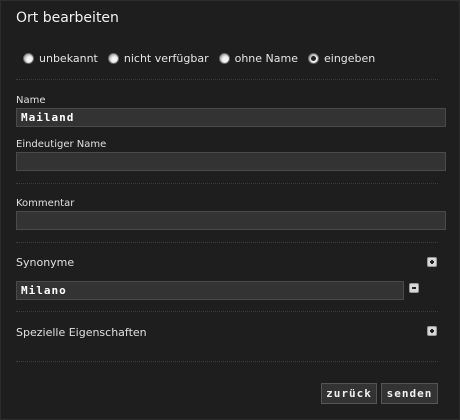  What do you see at coordinates (224, 58) in the screenshot?
I see `radio-no-name` at bounding box center [224, 58].